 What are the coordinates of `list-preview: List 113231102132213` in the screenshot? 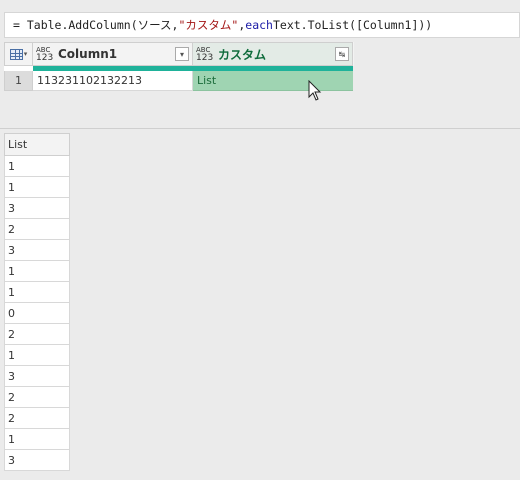 It's located at (37, 302).